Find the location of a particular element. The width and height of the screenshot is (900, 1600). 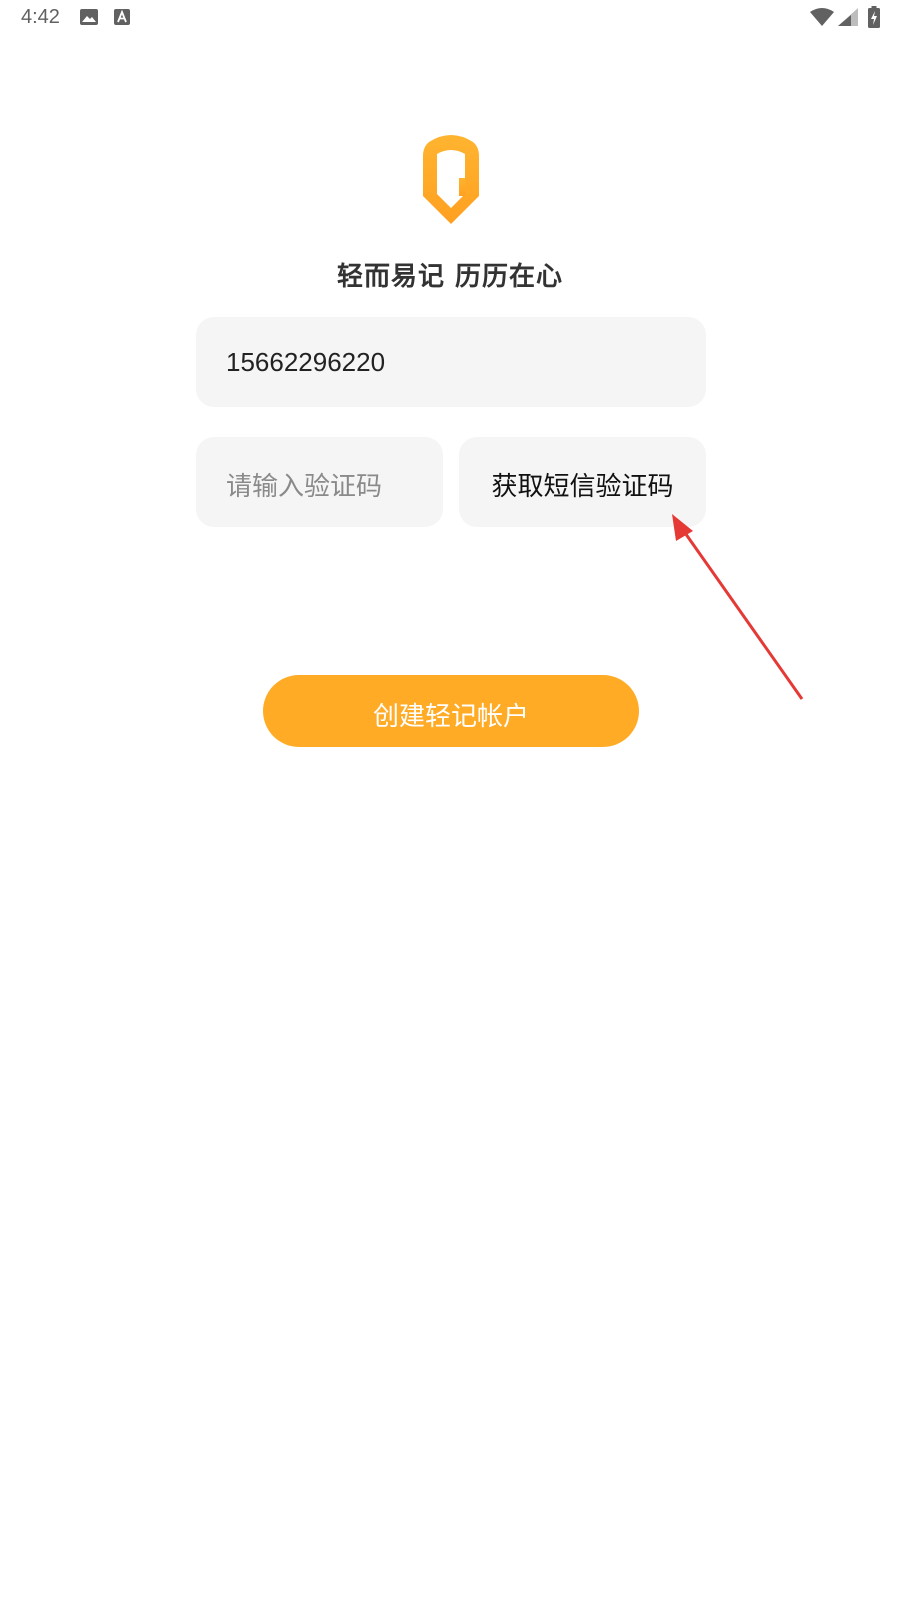

verification-code-input: 请输入验证码 is located at coordinates (319, 482).